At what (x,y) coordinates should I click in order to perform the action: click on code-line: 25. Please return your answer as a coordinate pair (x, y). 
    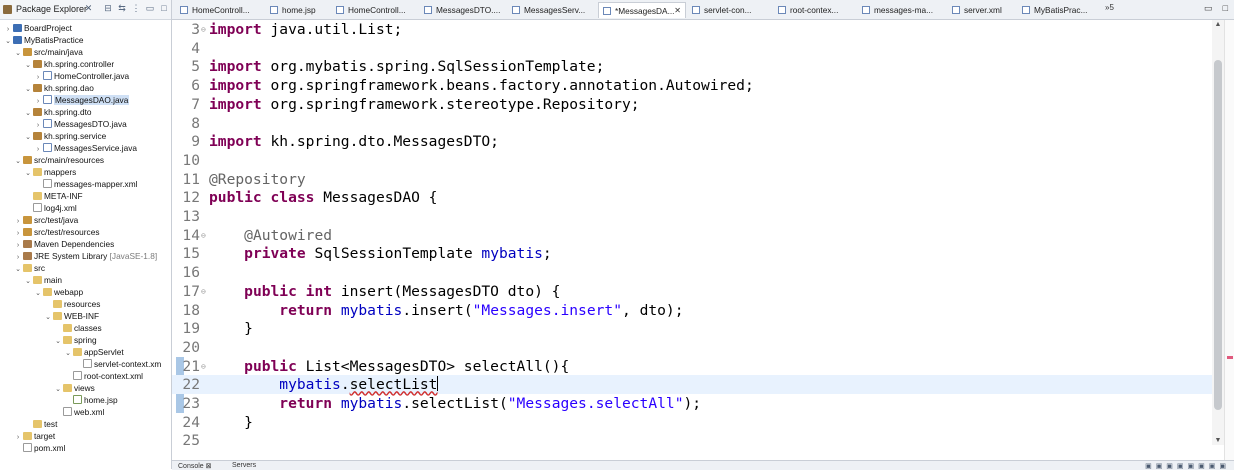
    Looking at the image, I should click on (692, 440).